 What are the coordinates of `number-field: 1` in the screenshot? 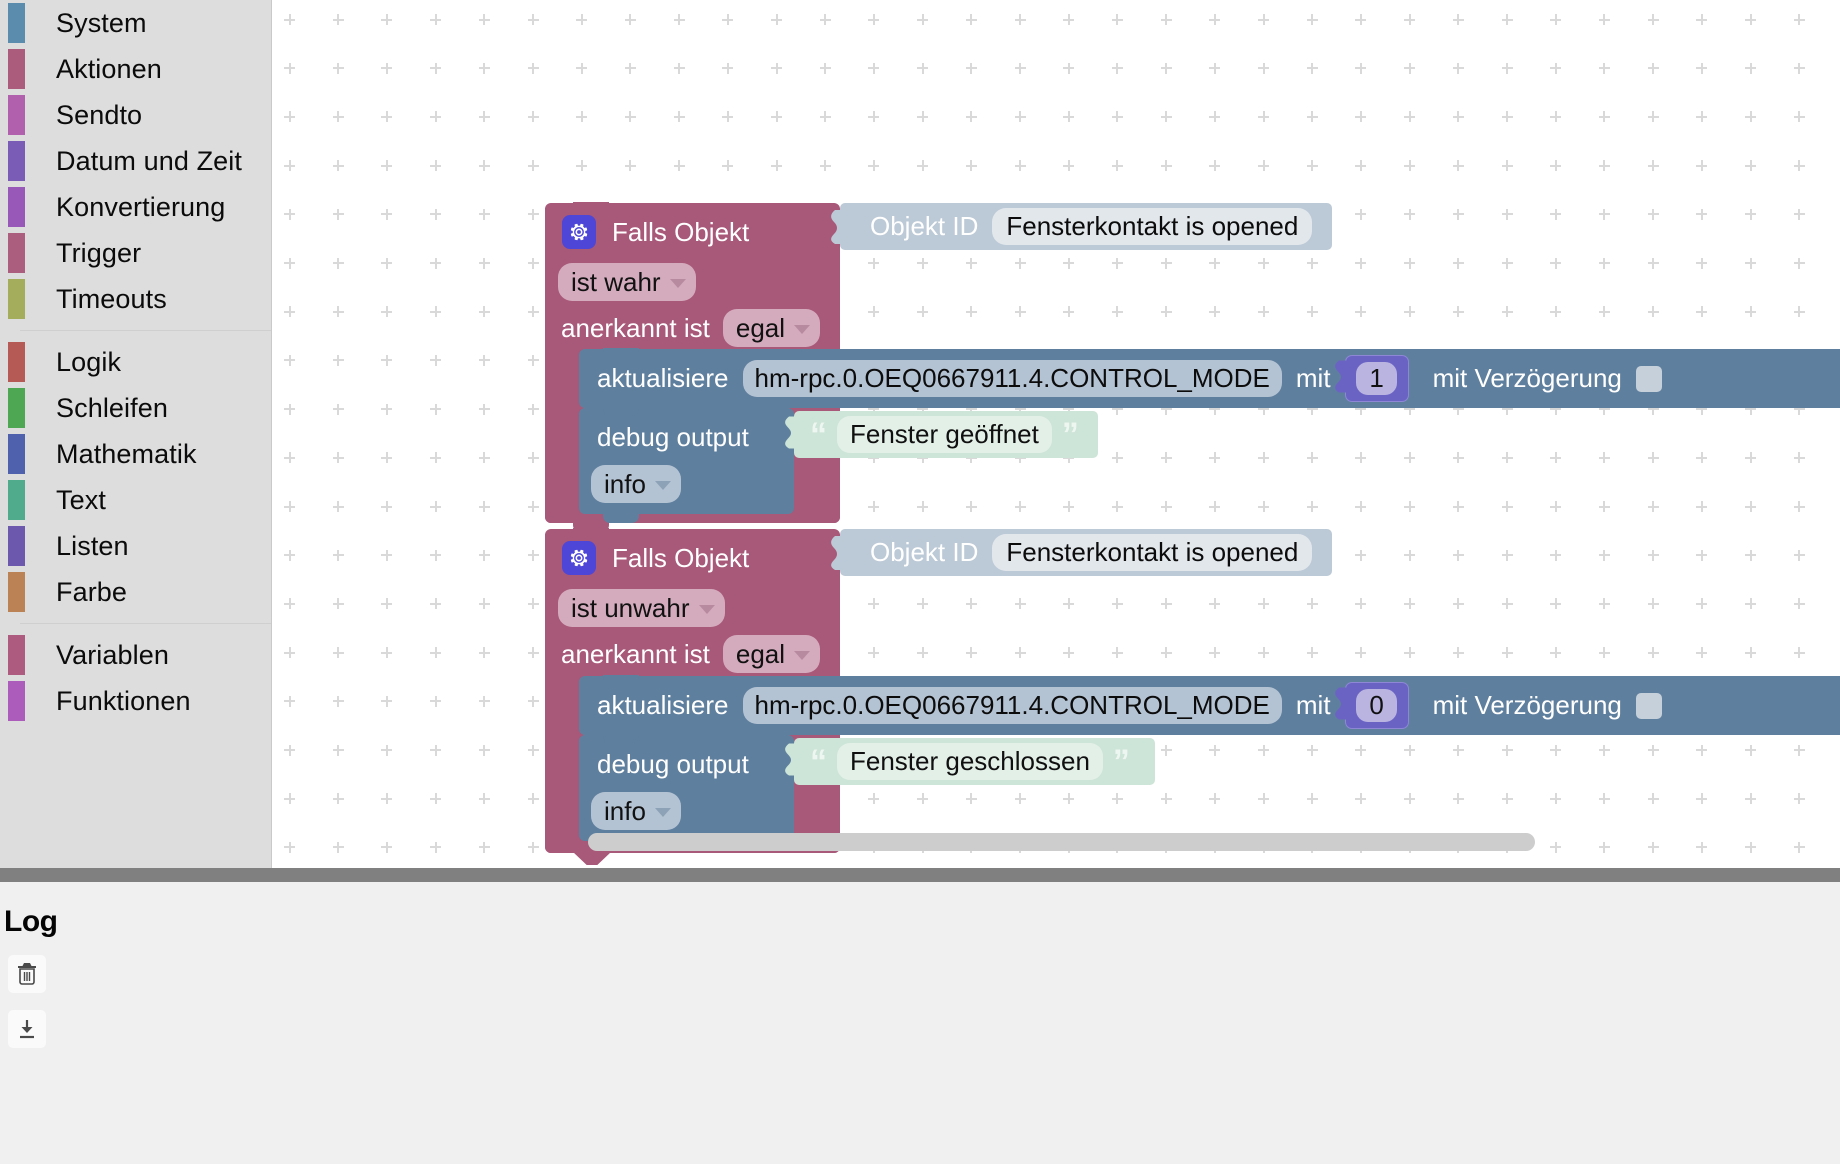 It's located at (1376, 378).